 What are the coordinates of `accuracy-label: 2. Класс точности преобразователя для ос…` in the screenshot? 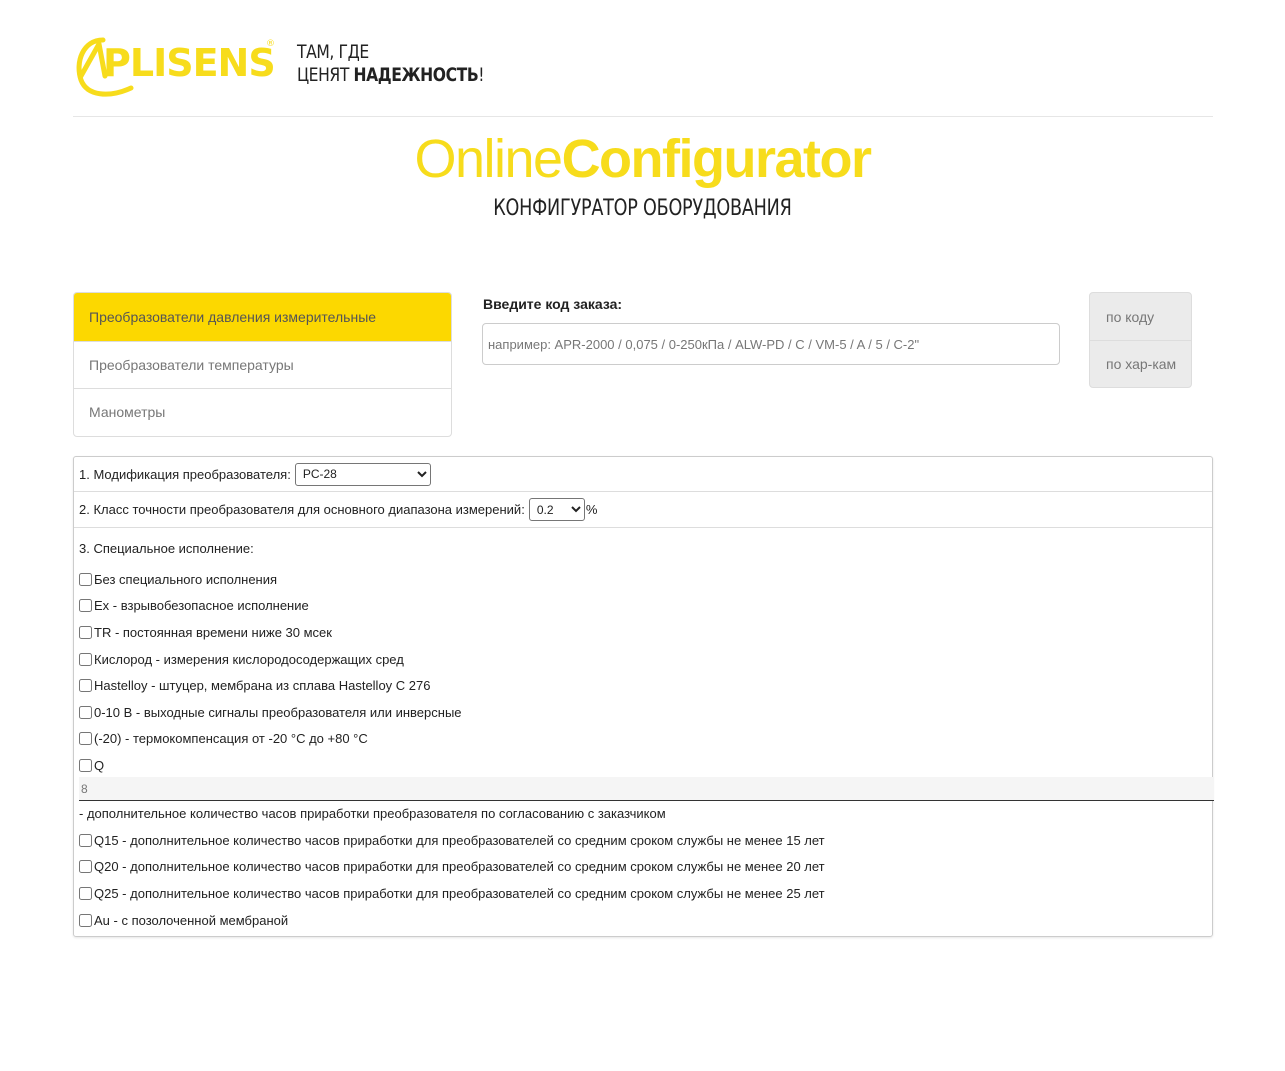 It's located at (302, 509).